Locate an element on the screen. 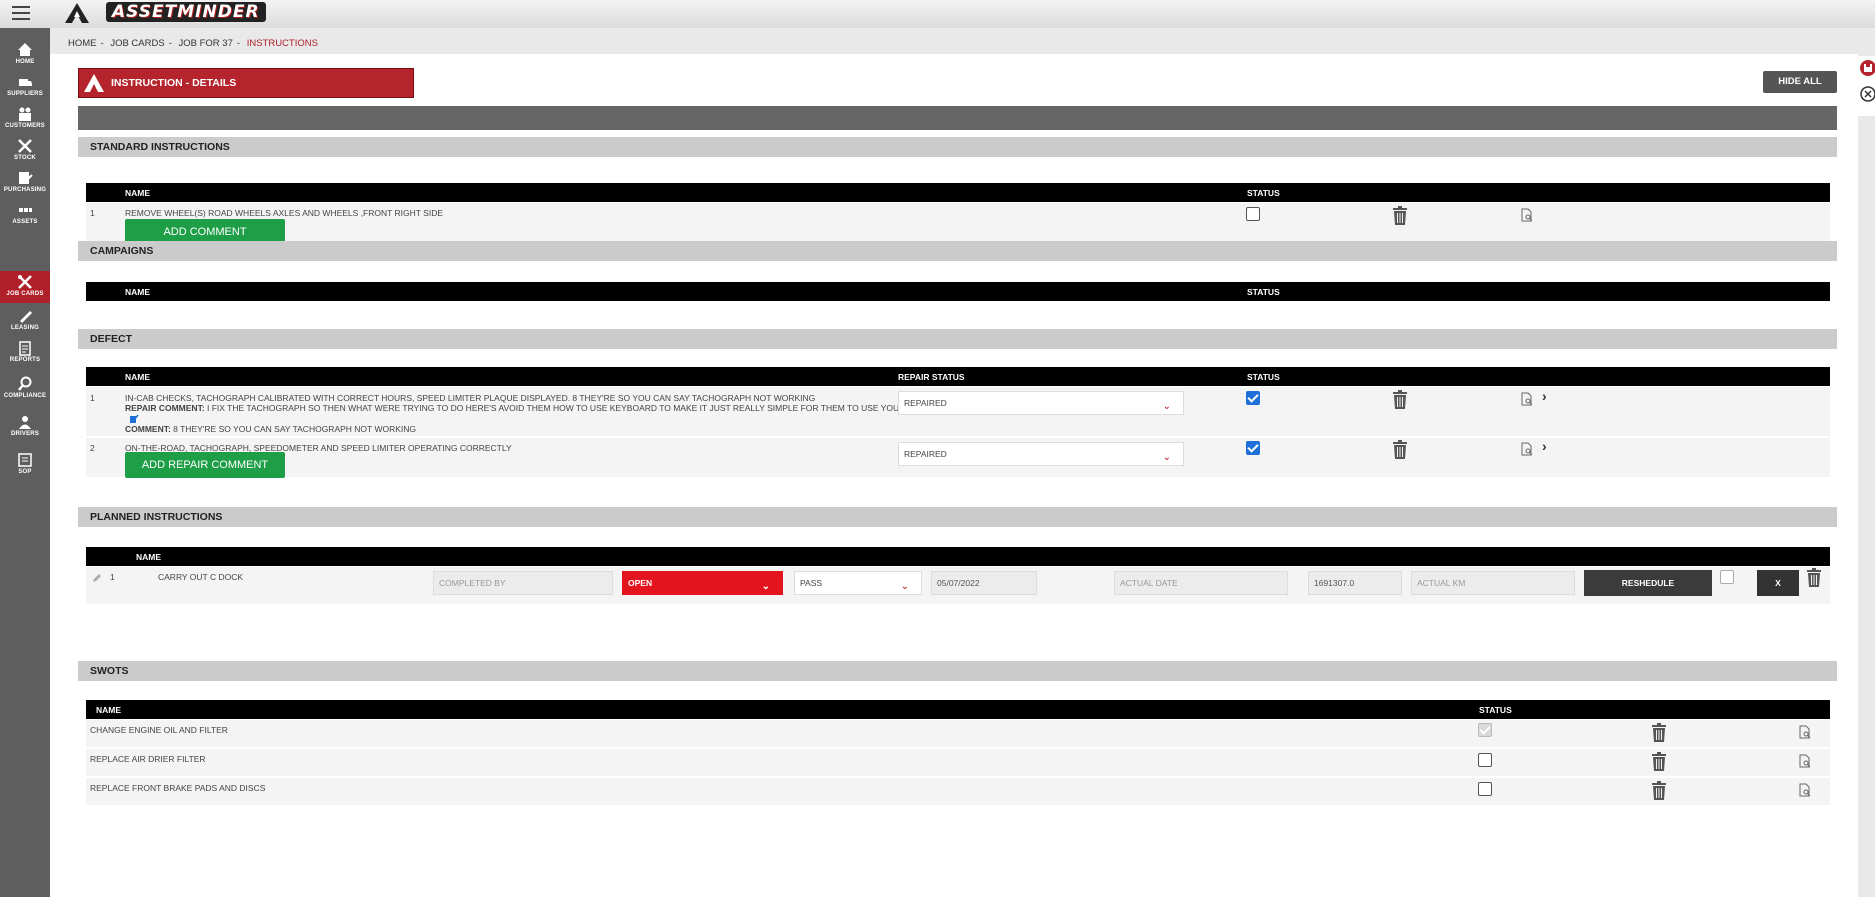 Image resolution: width=1875 pixels, height=897 pixels. due-date-field: 05/07/2022 is located at coordinates (984, 583).